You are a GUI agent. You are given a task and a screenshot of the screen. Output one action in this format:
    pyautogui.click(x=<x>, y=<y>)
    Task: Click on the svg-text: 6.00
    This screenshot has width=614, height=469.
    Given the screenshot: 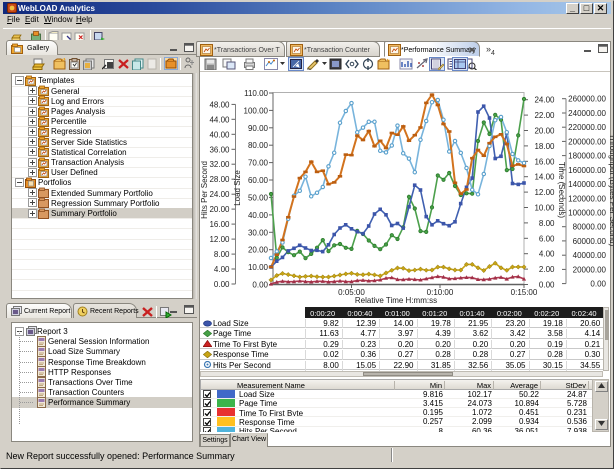 What is the action you would take?
    pyautogui.click(x=547, y=238)
    